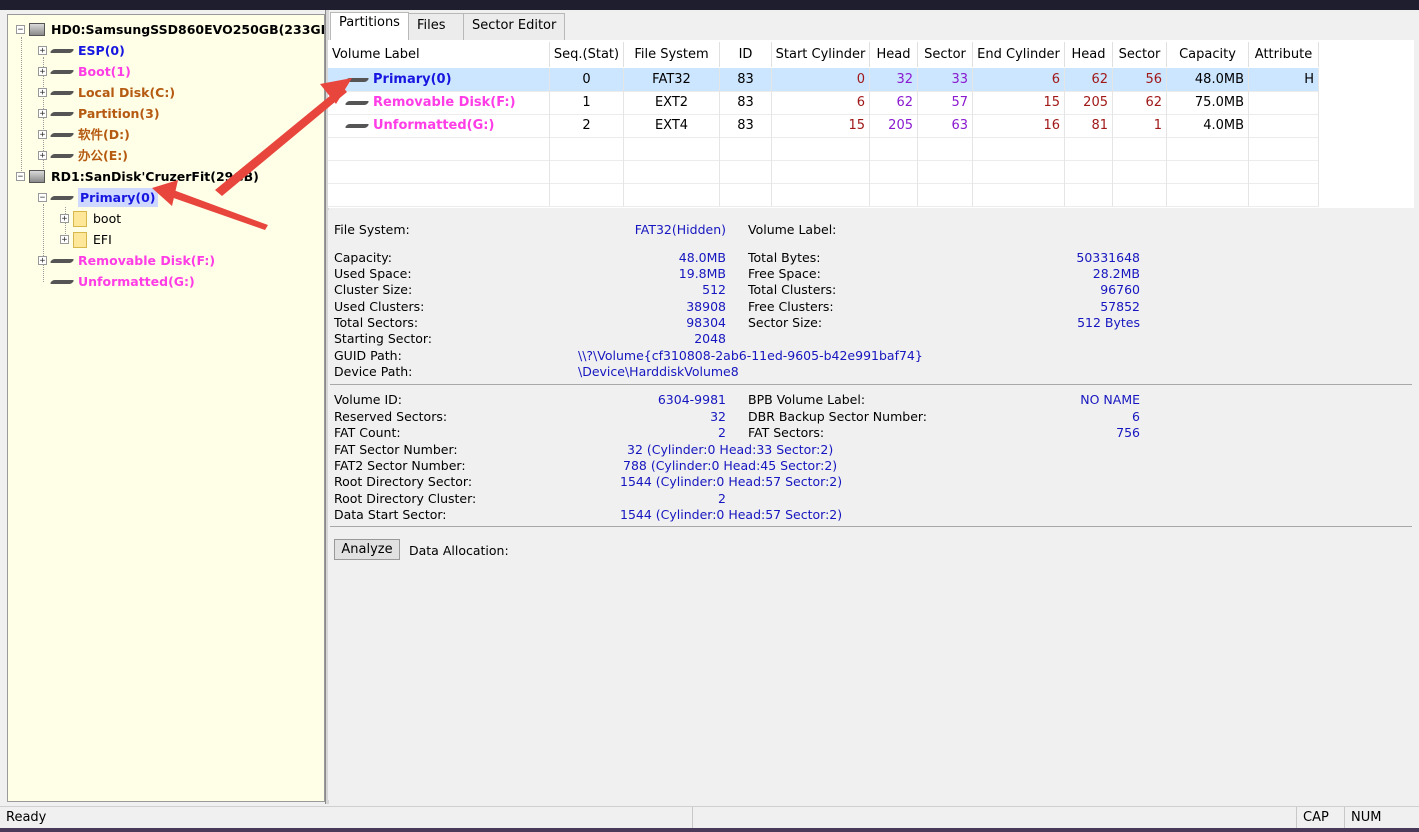 This screenshot has height=832, width=1419. I want to click on col-end-cylinder: End Cylinder, so click(1019, 54).